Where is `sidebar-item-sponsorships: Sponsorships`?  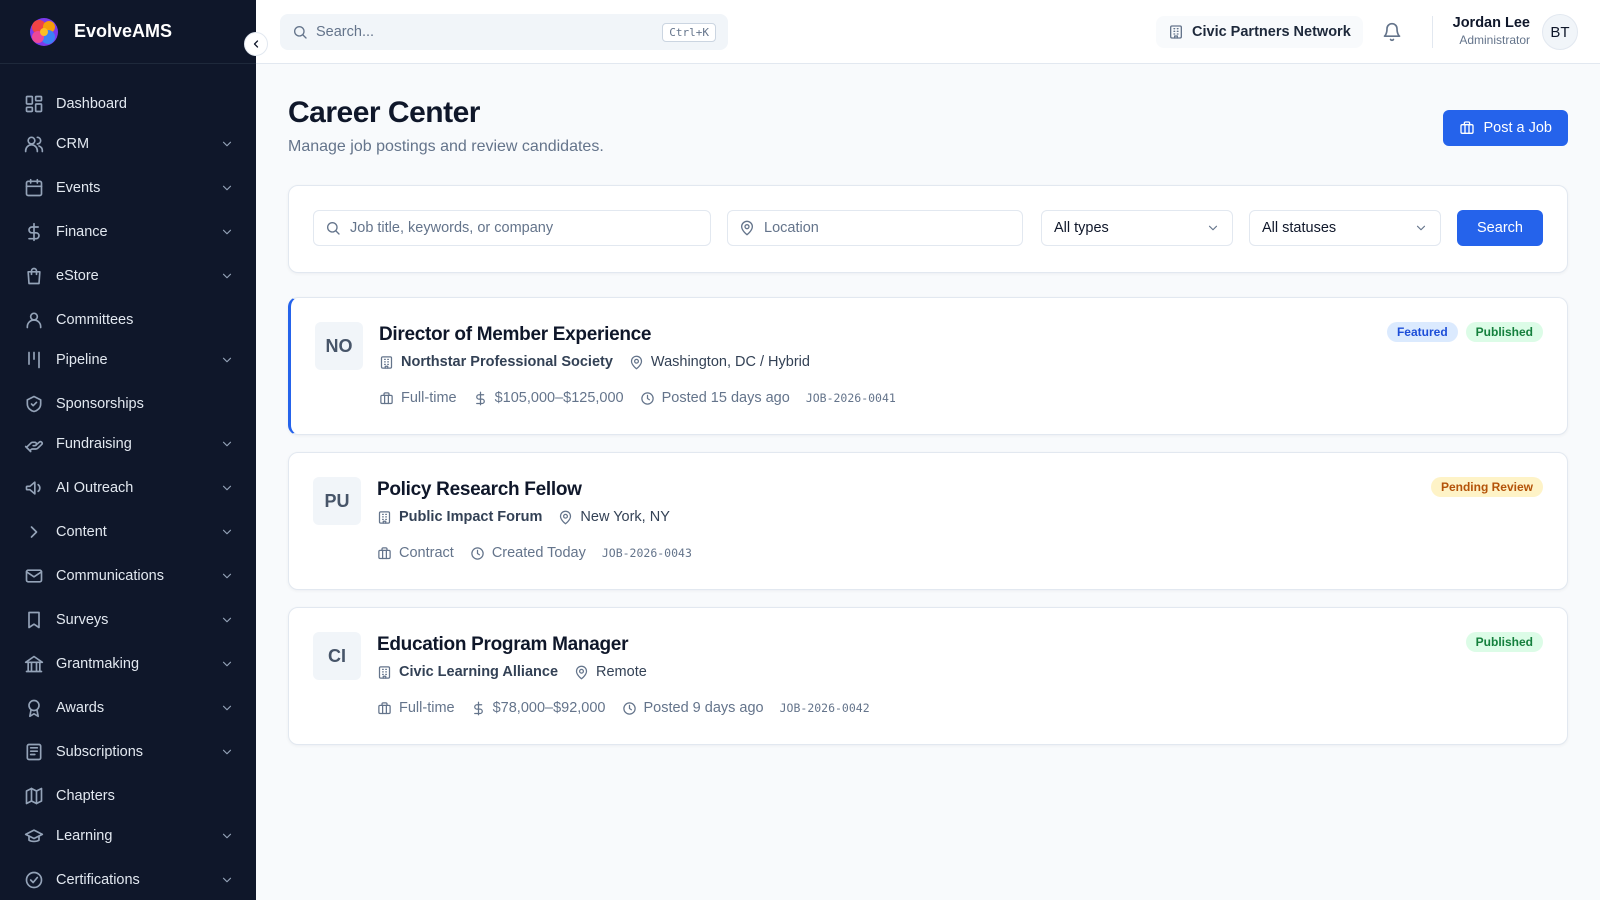 sidebar-item-sponsorships: Sponsorships is located at coordinates (128, 404).